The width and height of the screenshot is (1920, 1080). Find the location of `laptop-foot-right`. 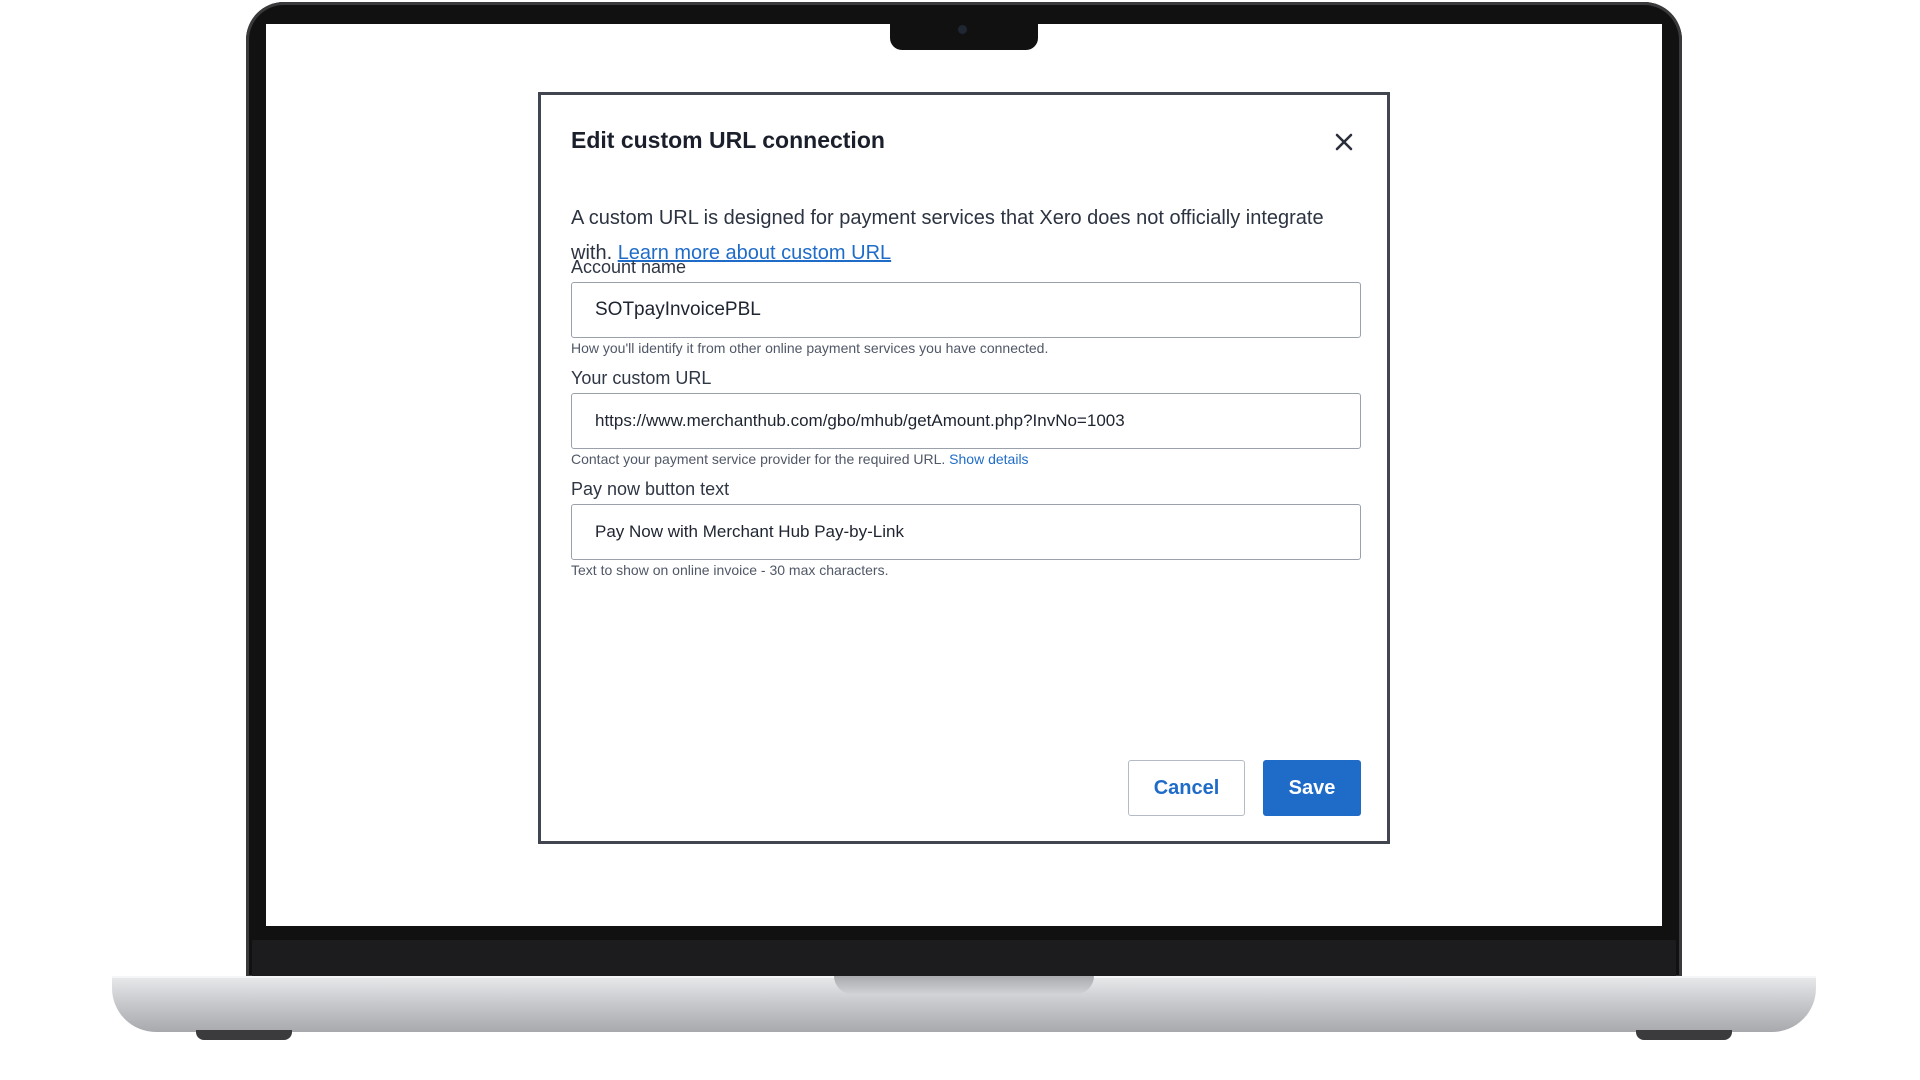

laptop-foot-right is located at coordinates (1684, 1035).